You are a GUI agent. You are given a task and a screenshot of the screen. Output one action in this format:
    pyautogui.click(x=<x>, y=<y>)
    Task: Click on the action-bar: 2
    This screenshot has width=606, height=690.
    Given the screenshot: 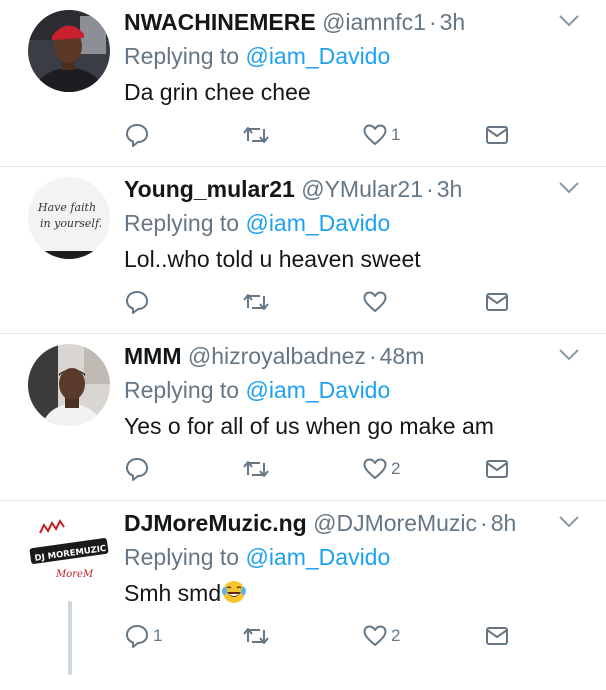 What is the action you would take?
    pyautogui.click(x=319, y=469)
    